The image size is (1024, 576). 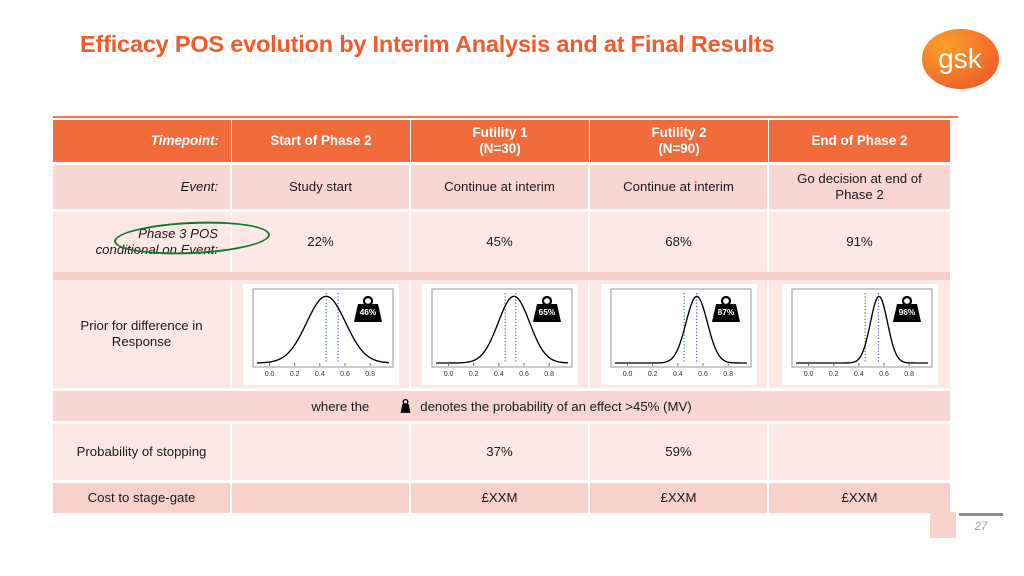 I want to click on event-col4-line1: Go decision at end of, so click(x=859, y=179).